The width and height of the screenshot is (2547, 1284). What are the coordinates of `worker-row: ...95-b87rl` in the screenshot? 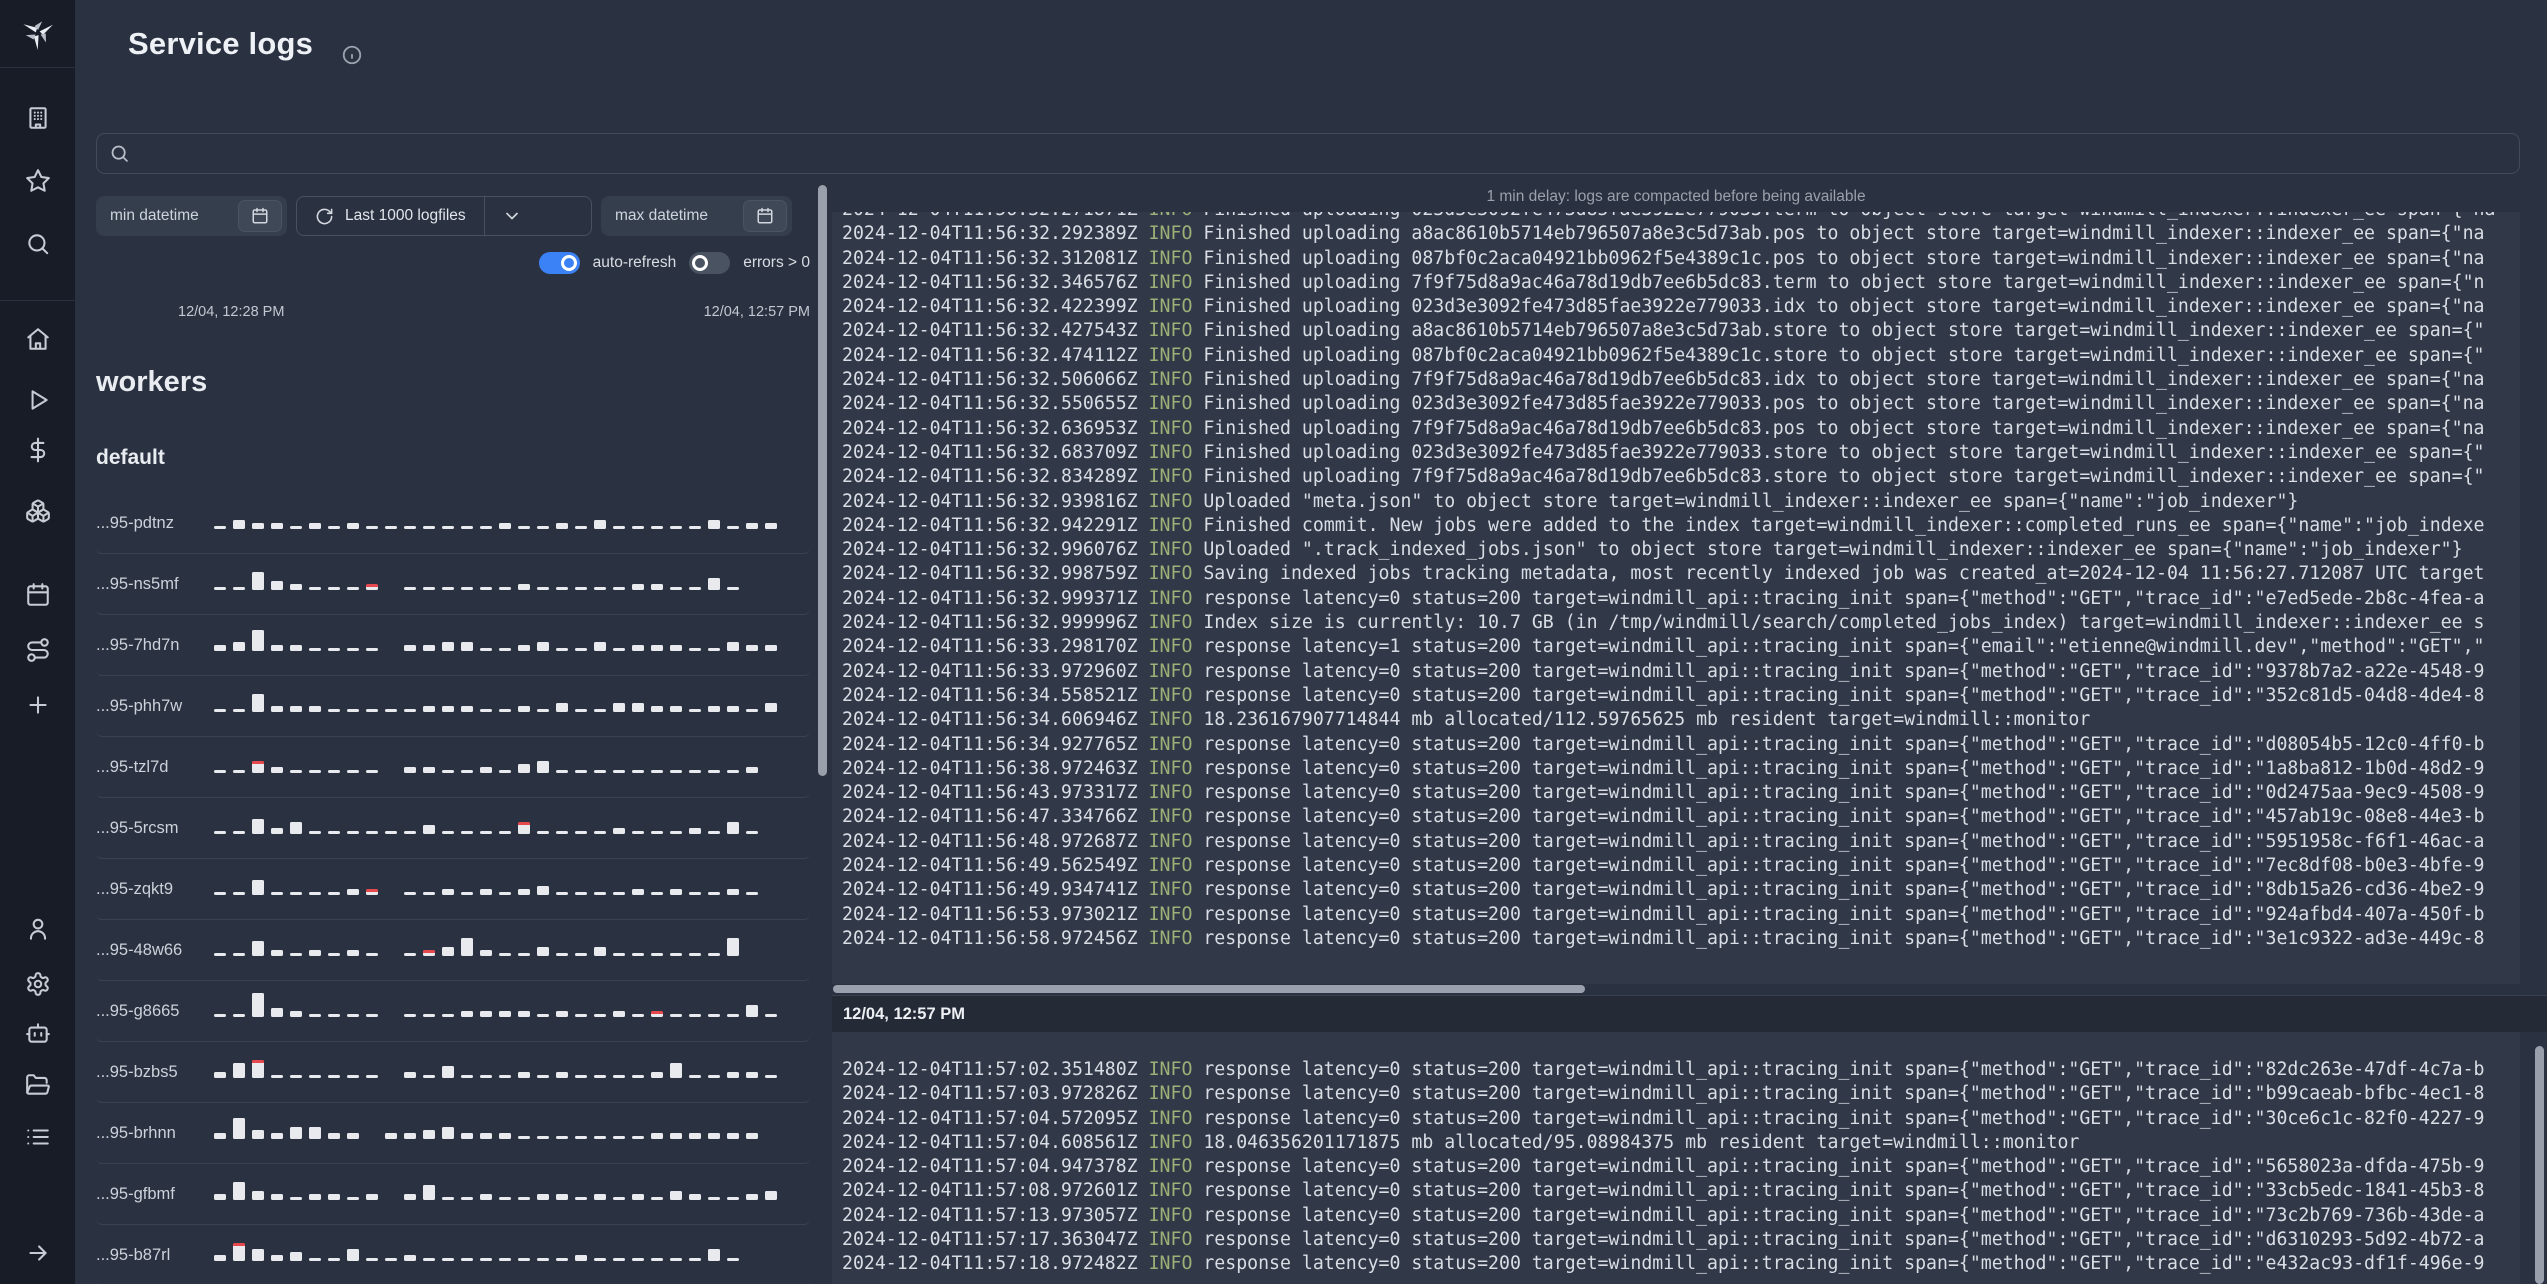 It's located at (453, 1254).